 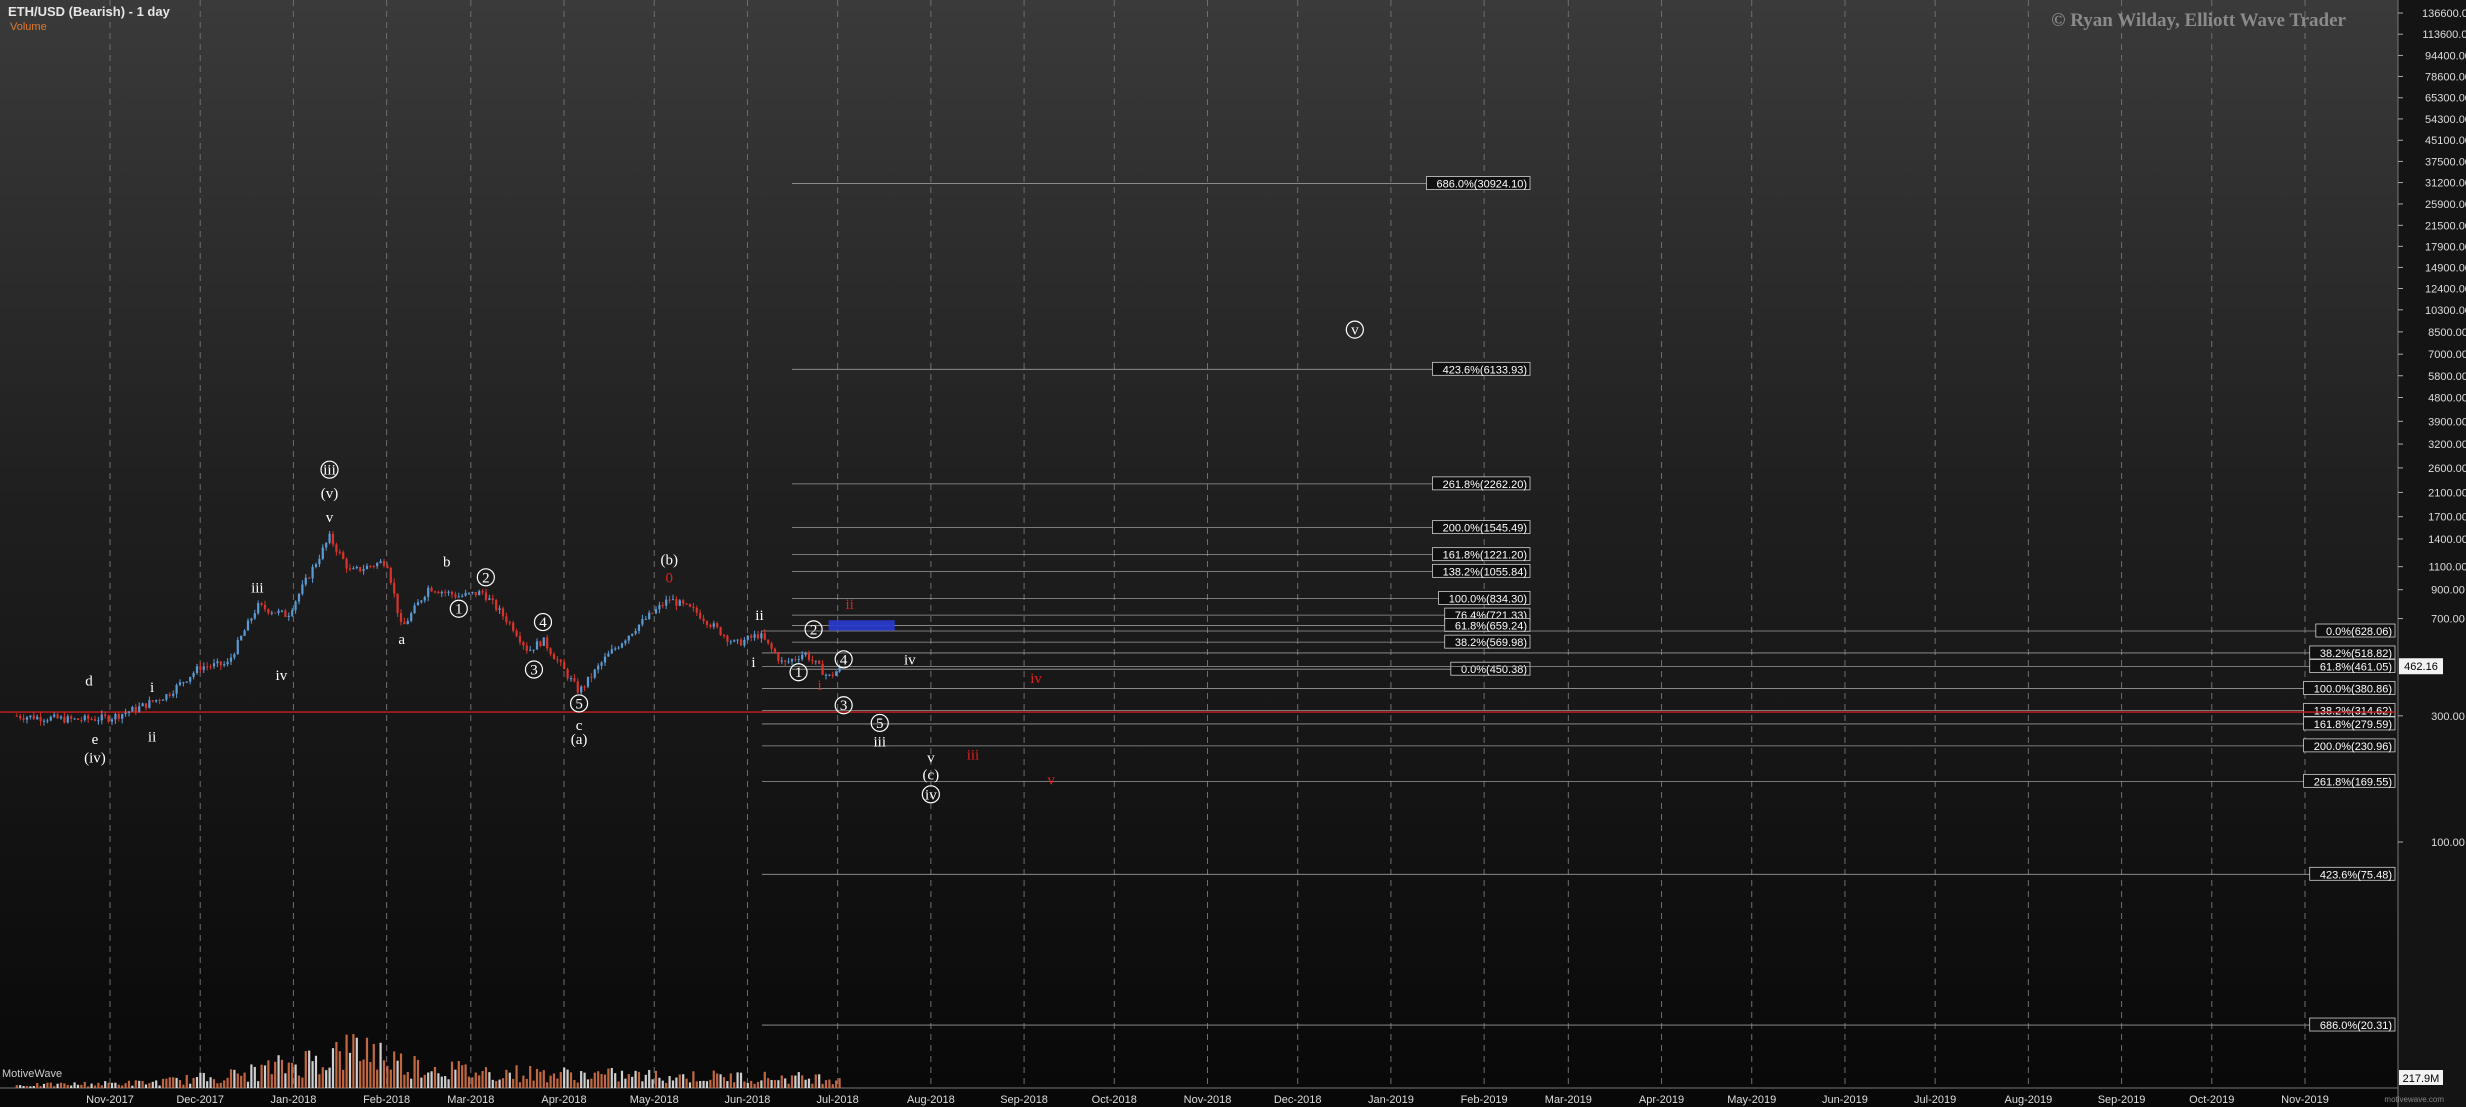 What do you see at coordinates (1488, 599) in the screenshot?
I see `fib-upper-label: 100.0%(834.30)` at bounding box center [1488, 599].